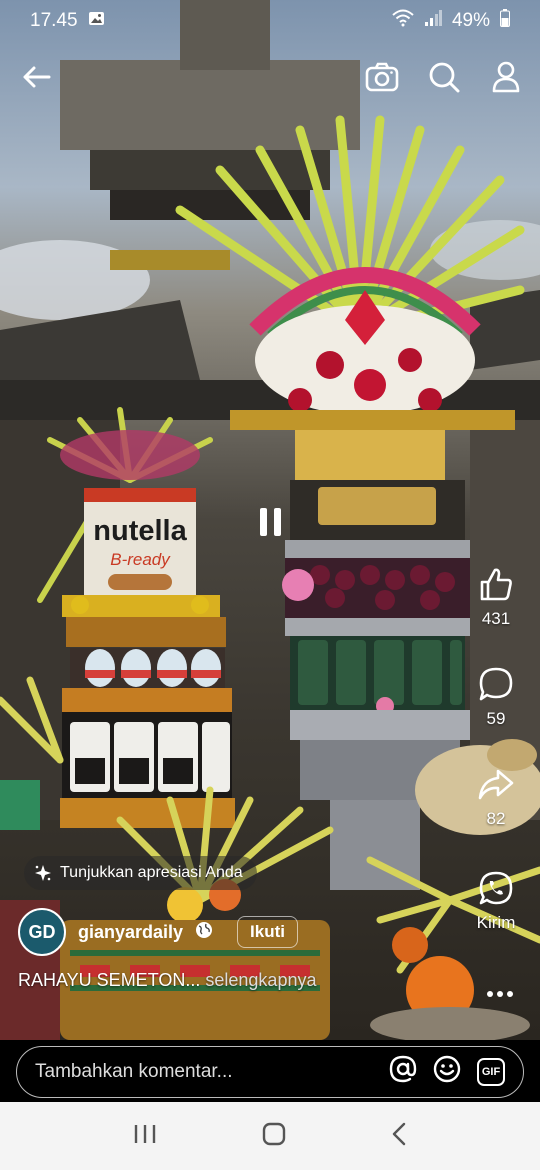 The width and height of the screenshot is (540, 1170). I want to click on nutella-brand-text: nutella, so click(140, 531).